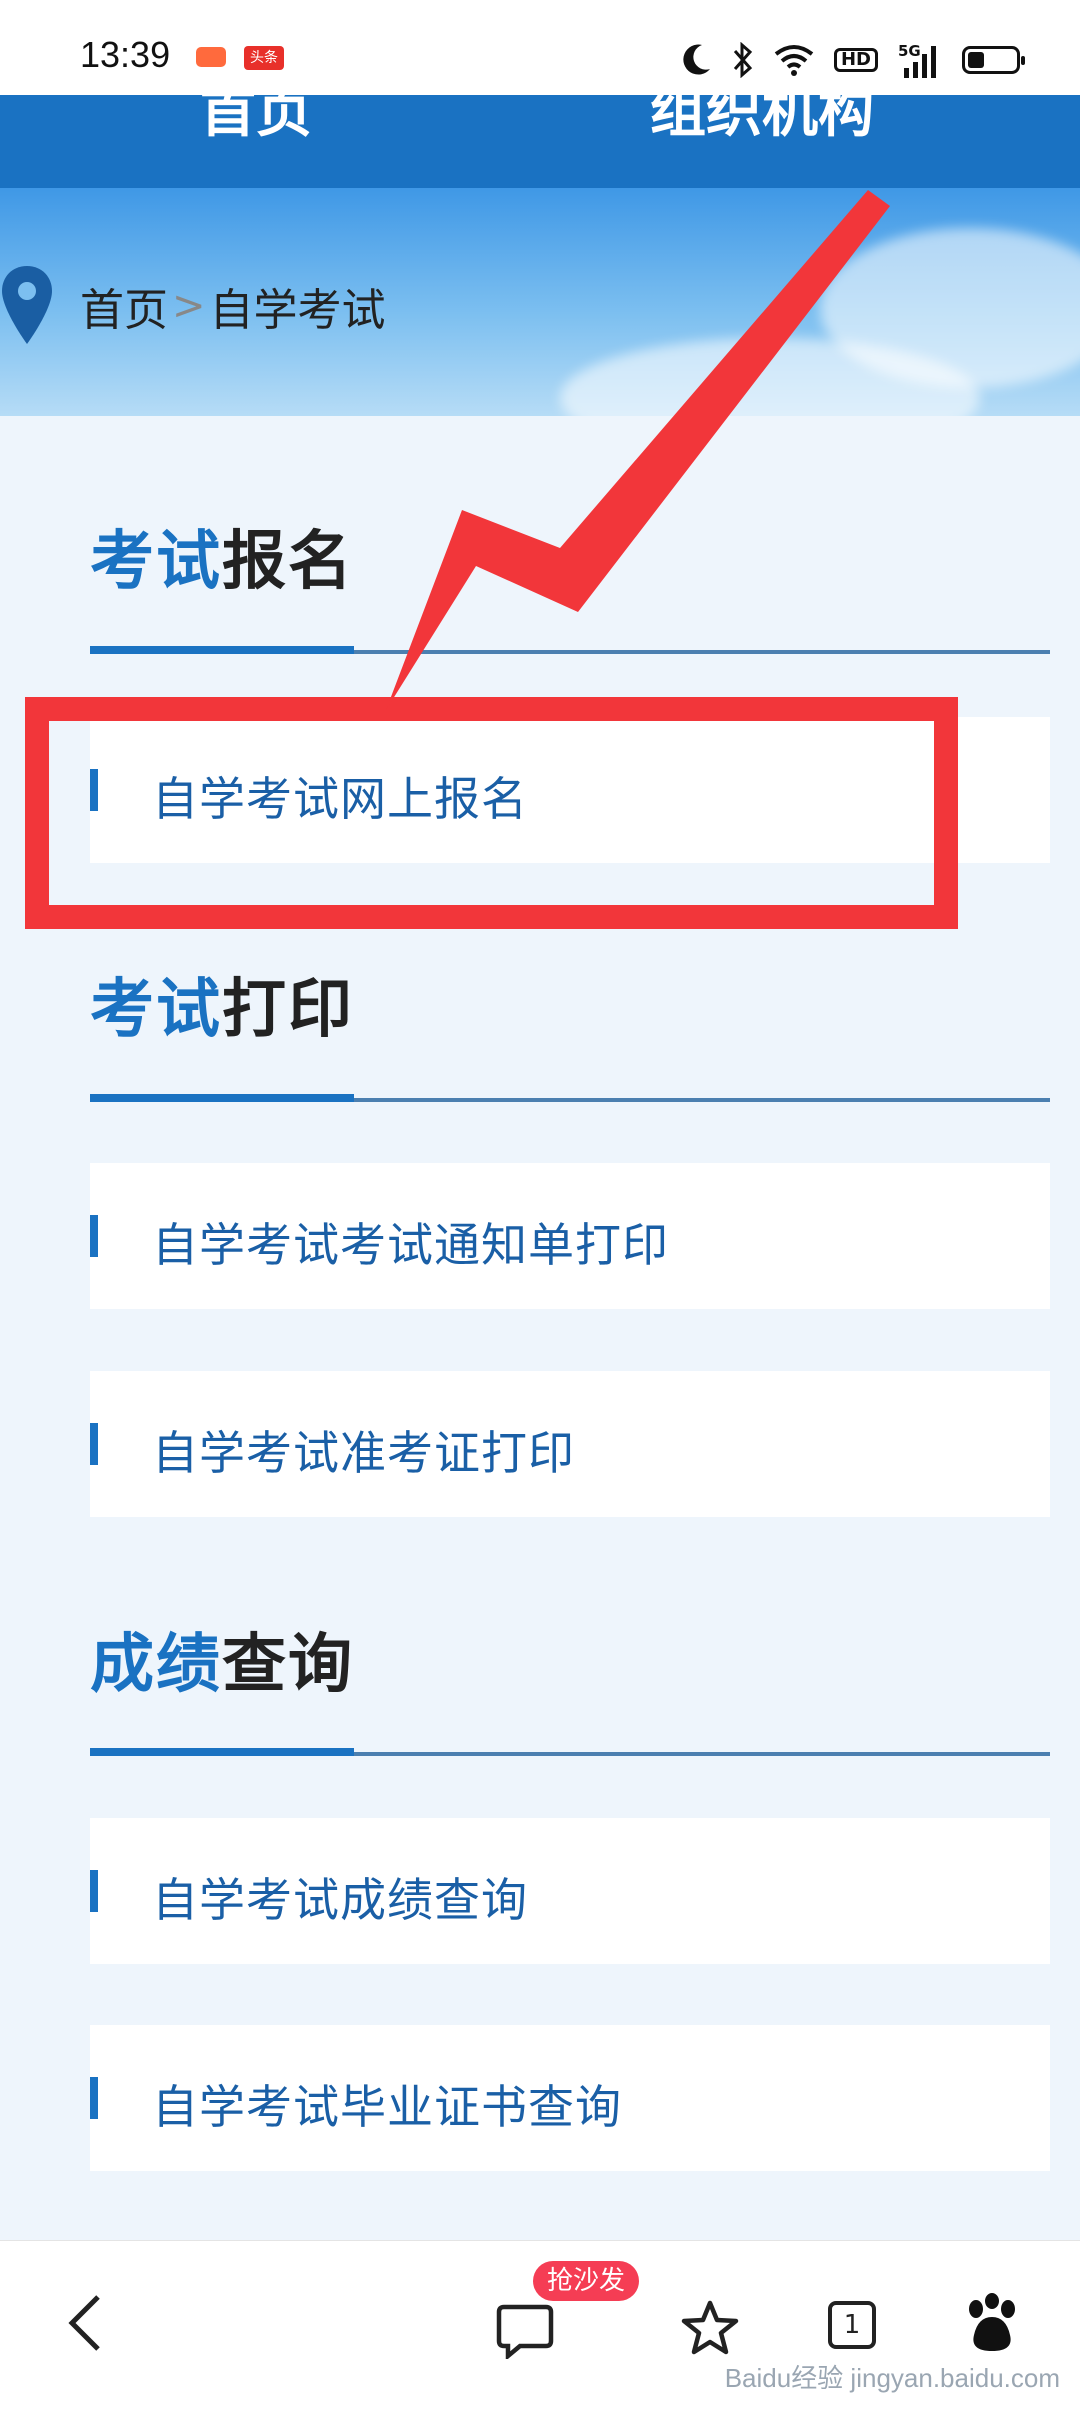 The width and height of the screenshot is (1080, 2413). I want to click on comment-badge: 抢沙发, so click(586, 2281).